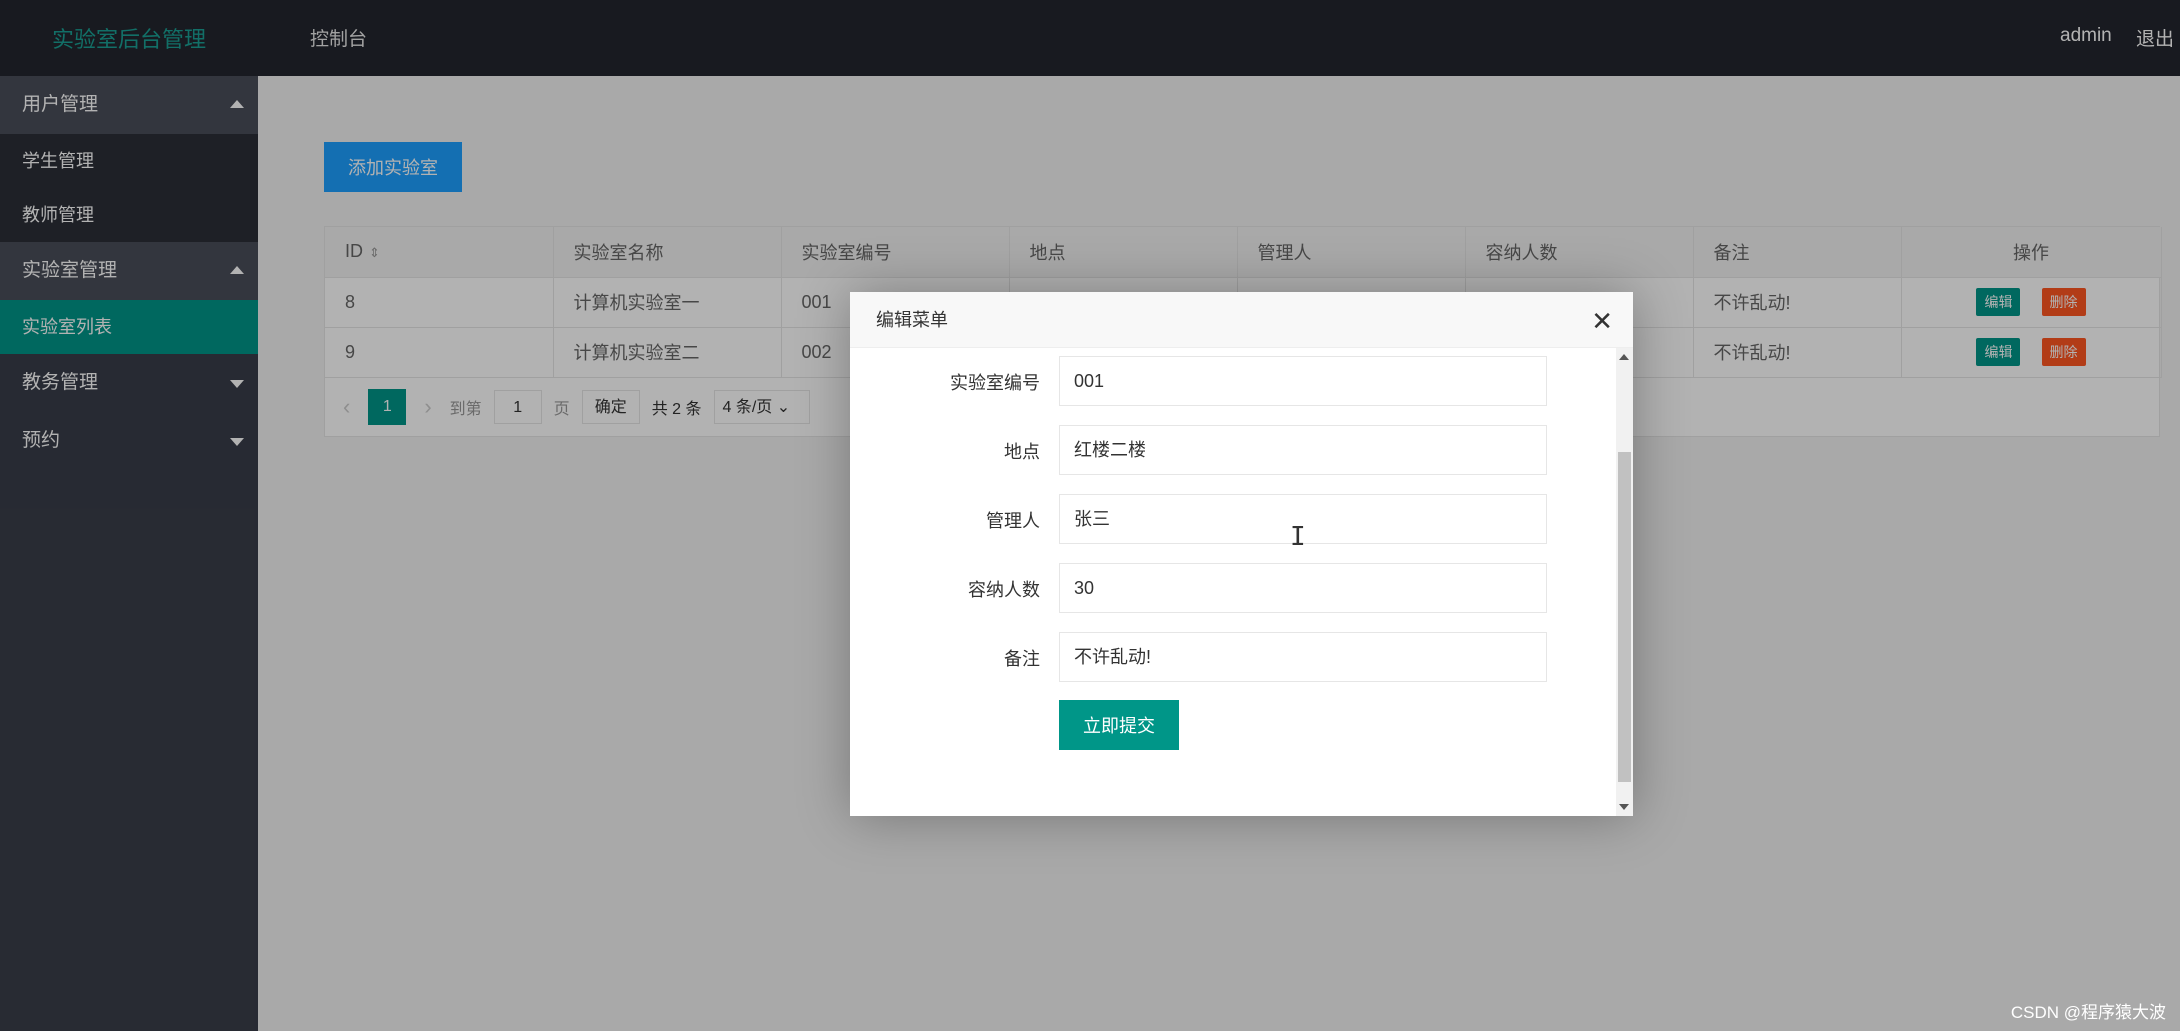  I want to click on modal-title: 编辑菜单, so click(1241, 320).